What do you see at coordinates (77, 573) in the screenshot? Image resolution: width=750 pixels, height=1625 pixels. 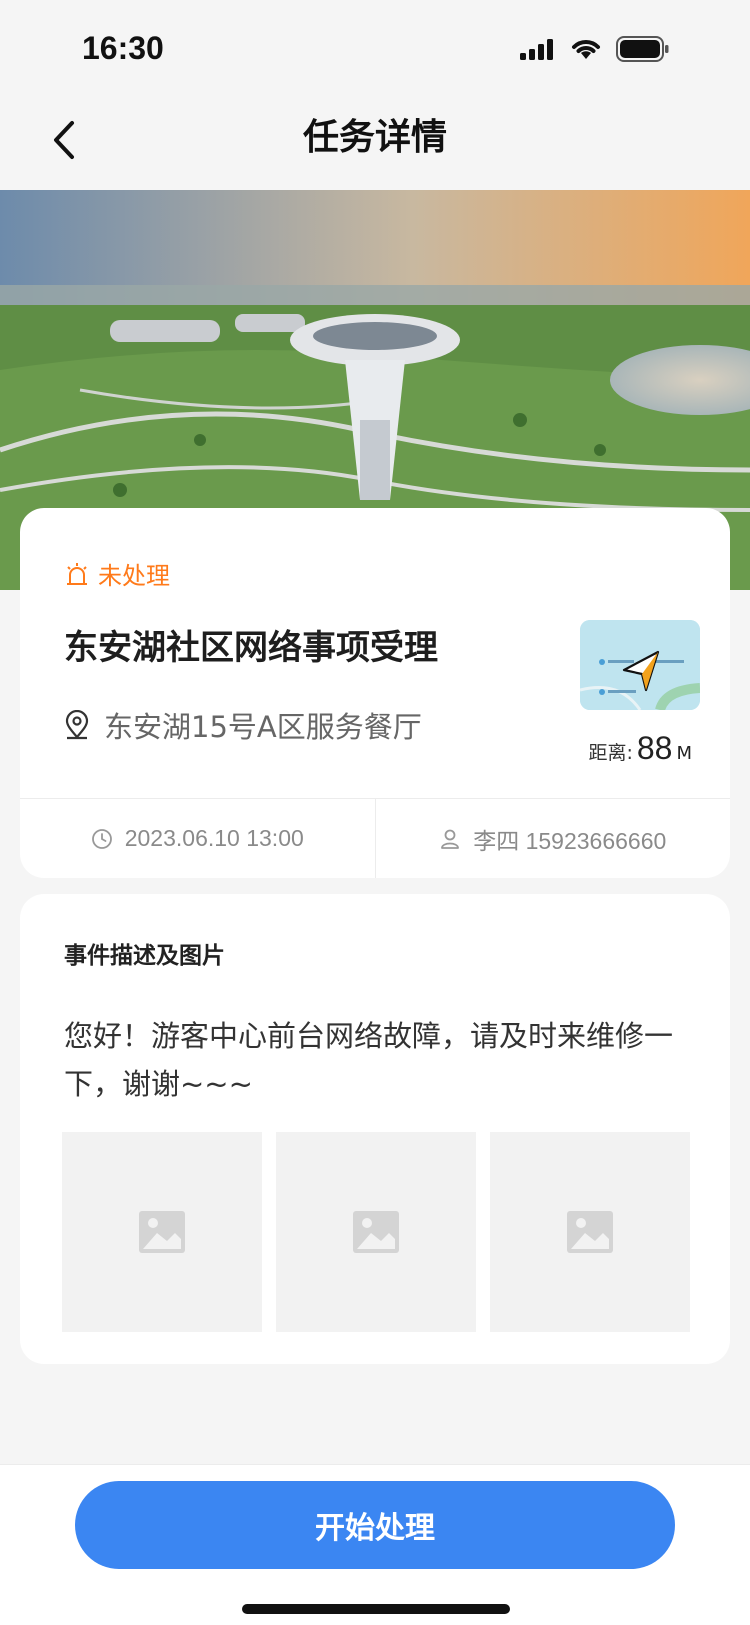 I see `alarm-icon` at bounding box center [77, 573].